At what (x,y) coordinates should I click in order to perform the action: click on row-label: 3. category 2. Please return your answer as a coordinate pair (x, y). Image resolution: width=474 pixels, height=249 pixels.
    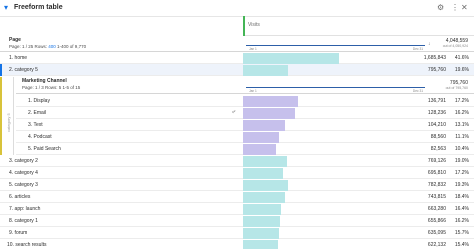
    Looking at the image, I should click on (23, 161).